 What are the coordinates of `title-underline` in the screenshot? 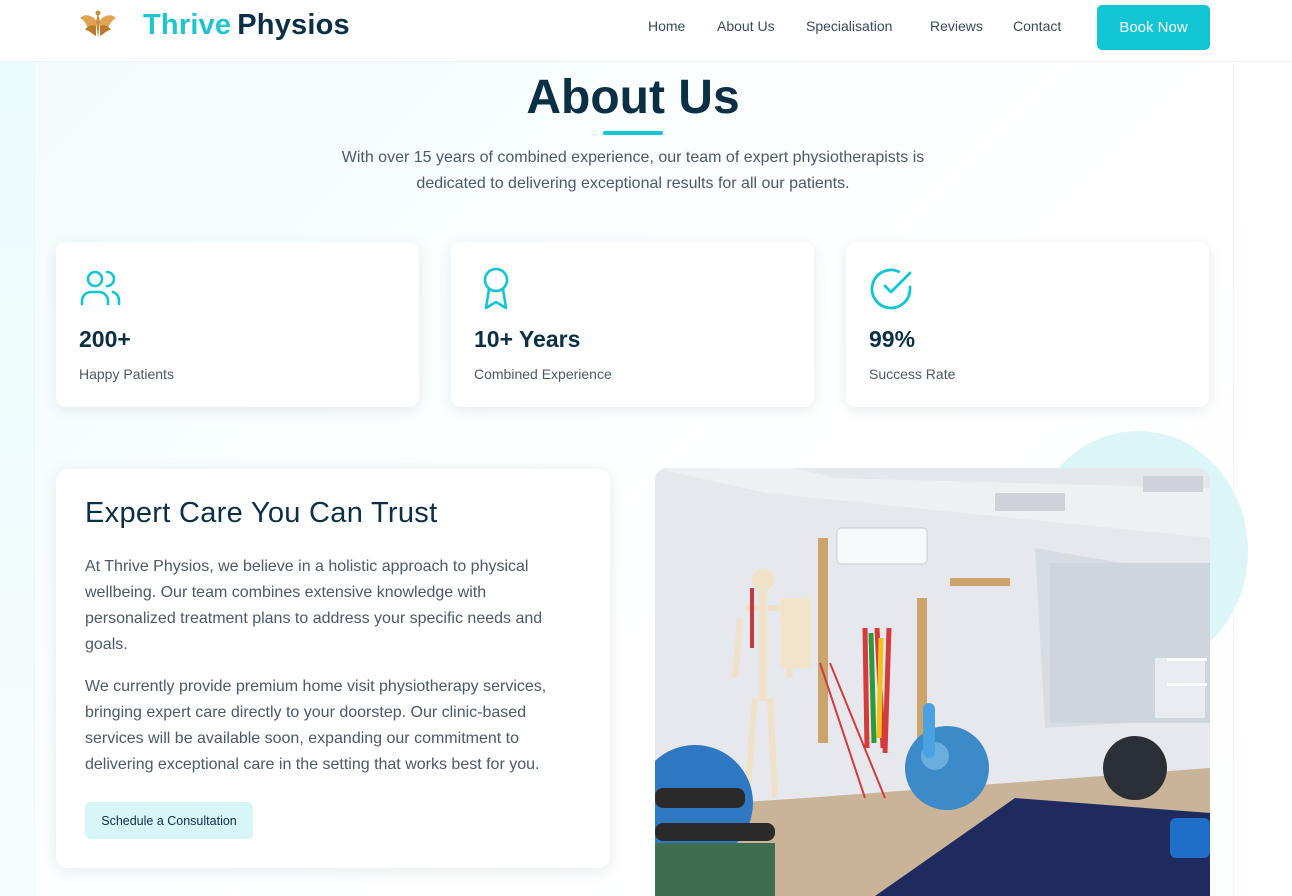 It's located at (633, 133).